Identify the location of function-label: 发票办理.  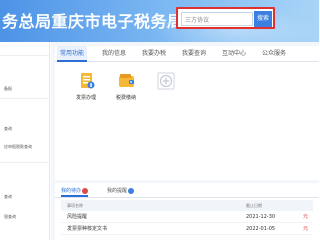
(85, 98).